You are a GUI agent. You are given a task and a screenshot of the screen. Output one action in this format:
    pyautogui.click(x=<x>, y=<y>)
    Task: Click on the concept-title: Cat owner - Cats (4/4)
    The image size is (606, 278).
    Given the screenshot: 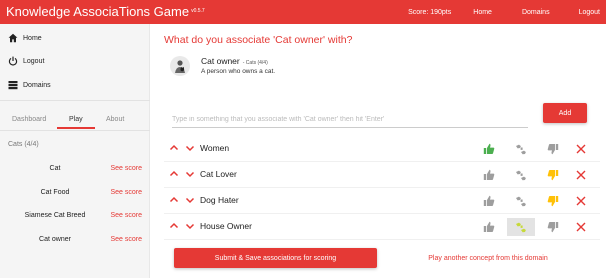 What is the action you would take?
    pyautogui.click(x=234, y=61)
    